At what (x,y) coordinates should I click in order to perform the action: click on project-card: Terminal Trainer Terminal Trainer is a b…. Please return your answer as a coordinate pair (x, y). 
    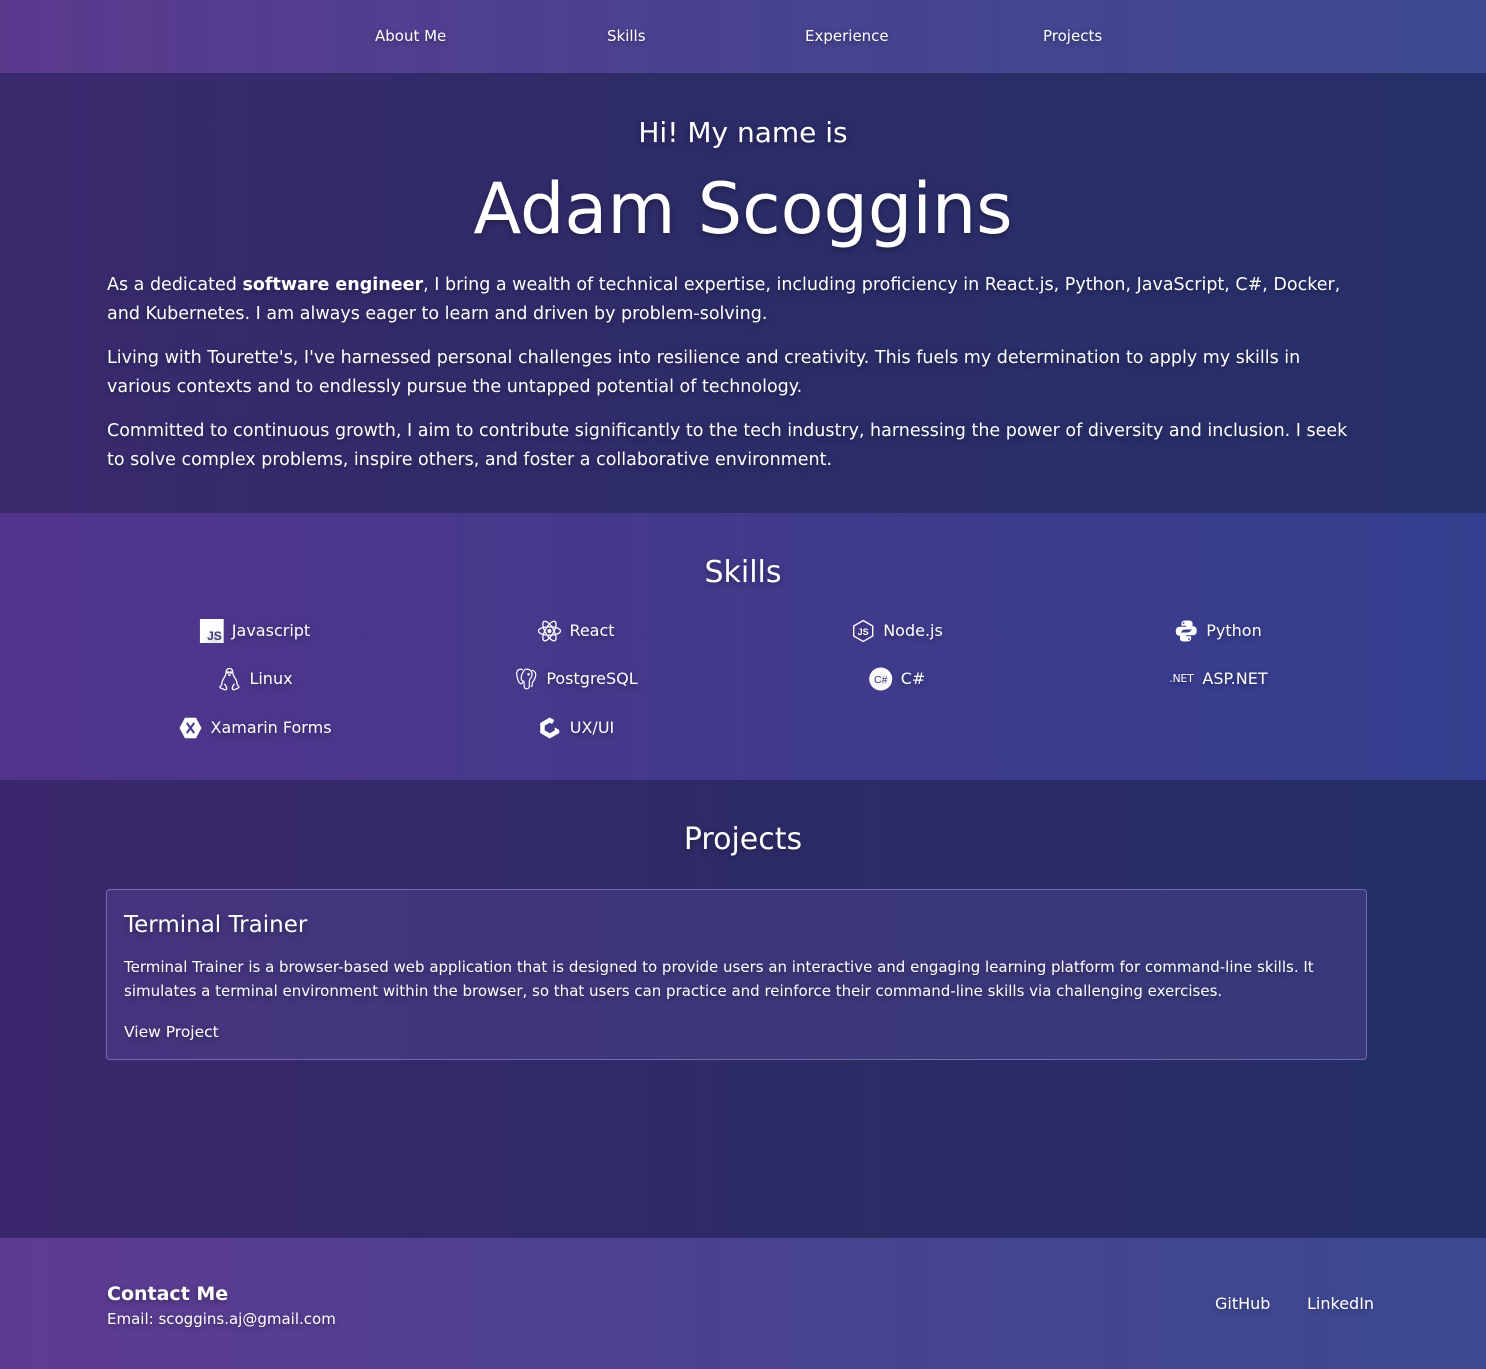
    Looking at the image, I should click on (736, 974).